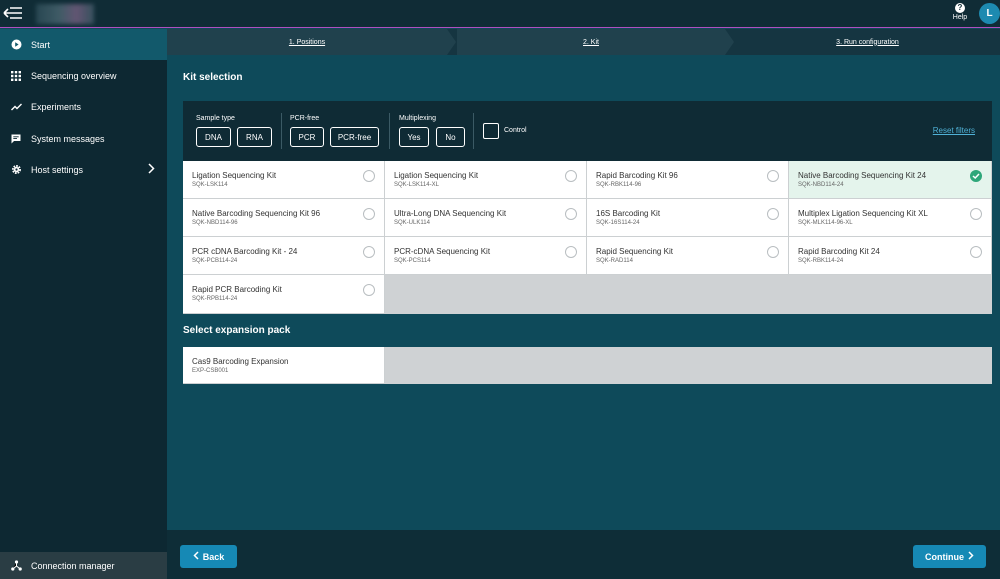 The height and width of the screenshot is (579, 1000). I want to click on filter-yes-button: Yes, so click(414, 137).